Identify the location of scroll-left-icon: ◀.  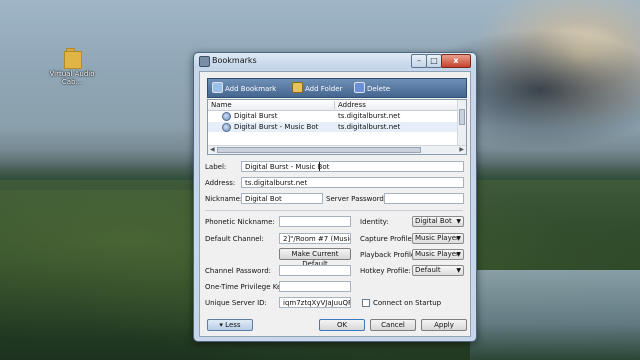
(212, 150).